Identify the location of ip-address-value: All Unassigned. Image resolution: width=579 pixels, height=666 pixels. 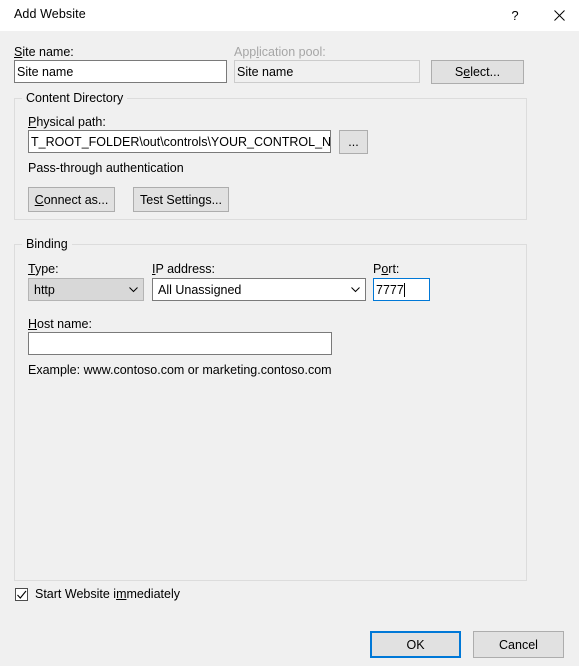
(200, 289).